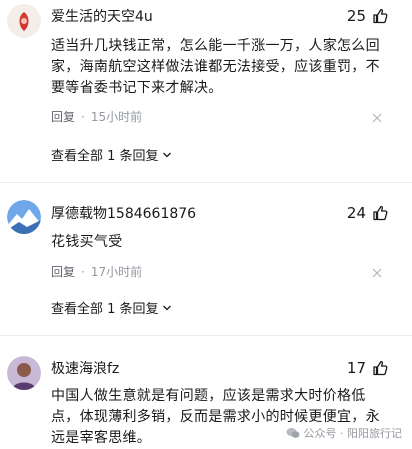 The height and width of the screenshot is (449, 412). Describe the element at coordinates (367, 16) in the screenshot. I see `like-button: 25` at that location.